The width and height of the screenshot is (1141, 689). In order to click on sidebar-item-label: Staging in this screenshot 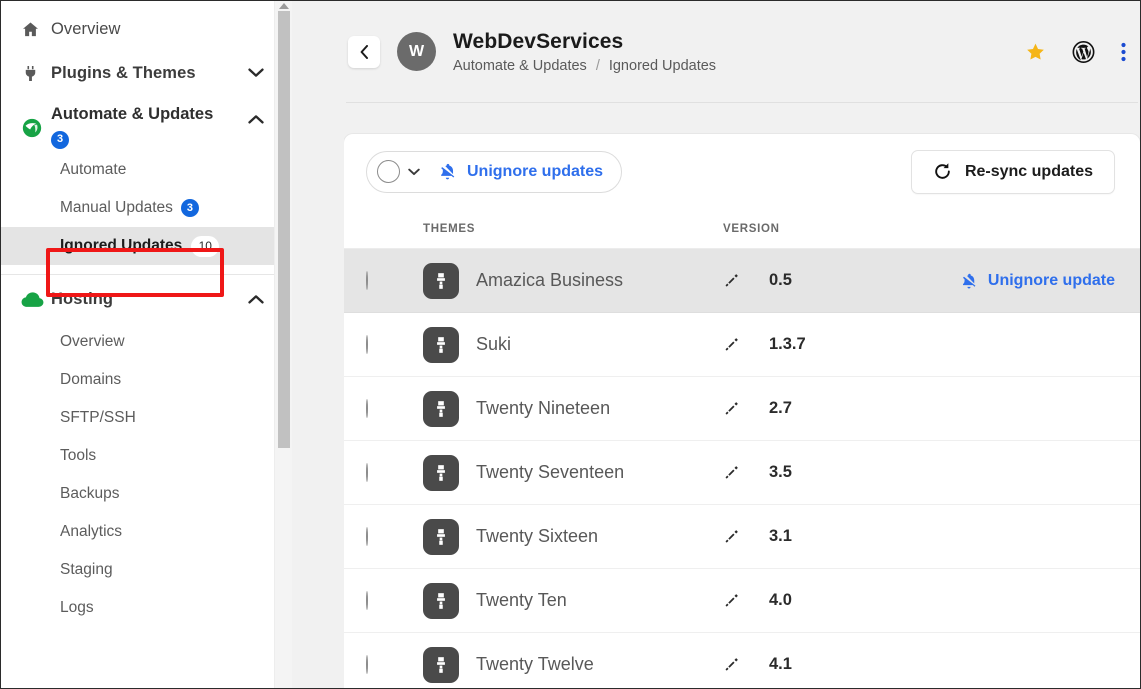, I will do `click(86, 569)`.